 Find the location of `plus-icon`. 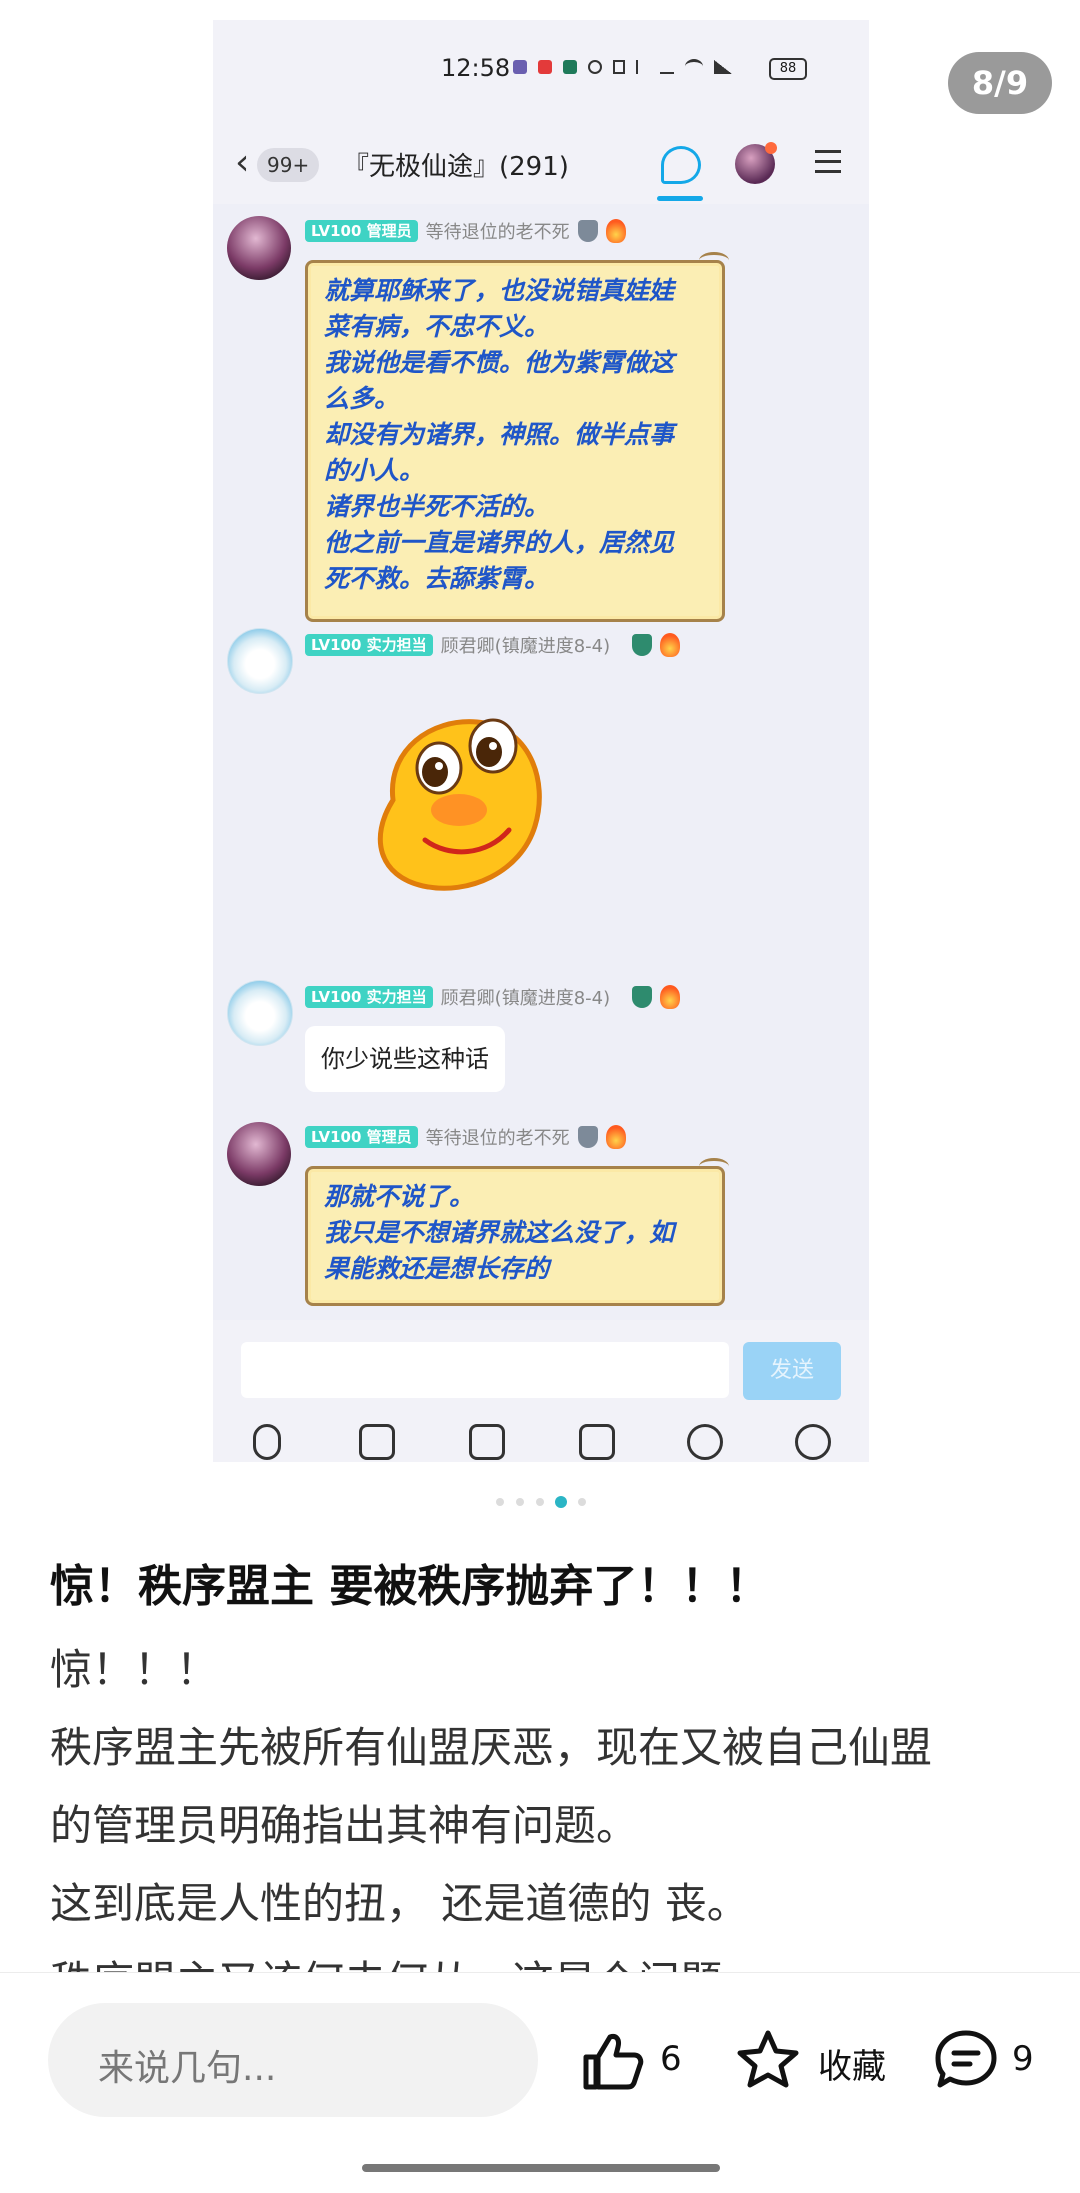

plus-icon is located at coordinates (813, 1442).